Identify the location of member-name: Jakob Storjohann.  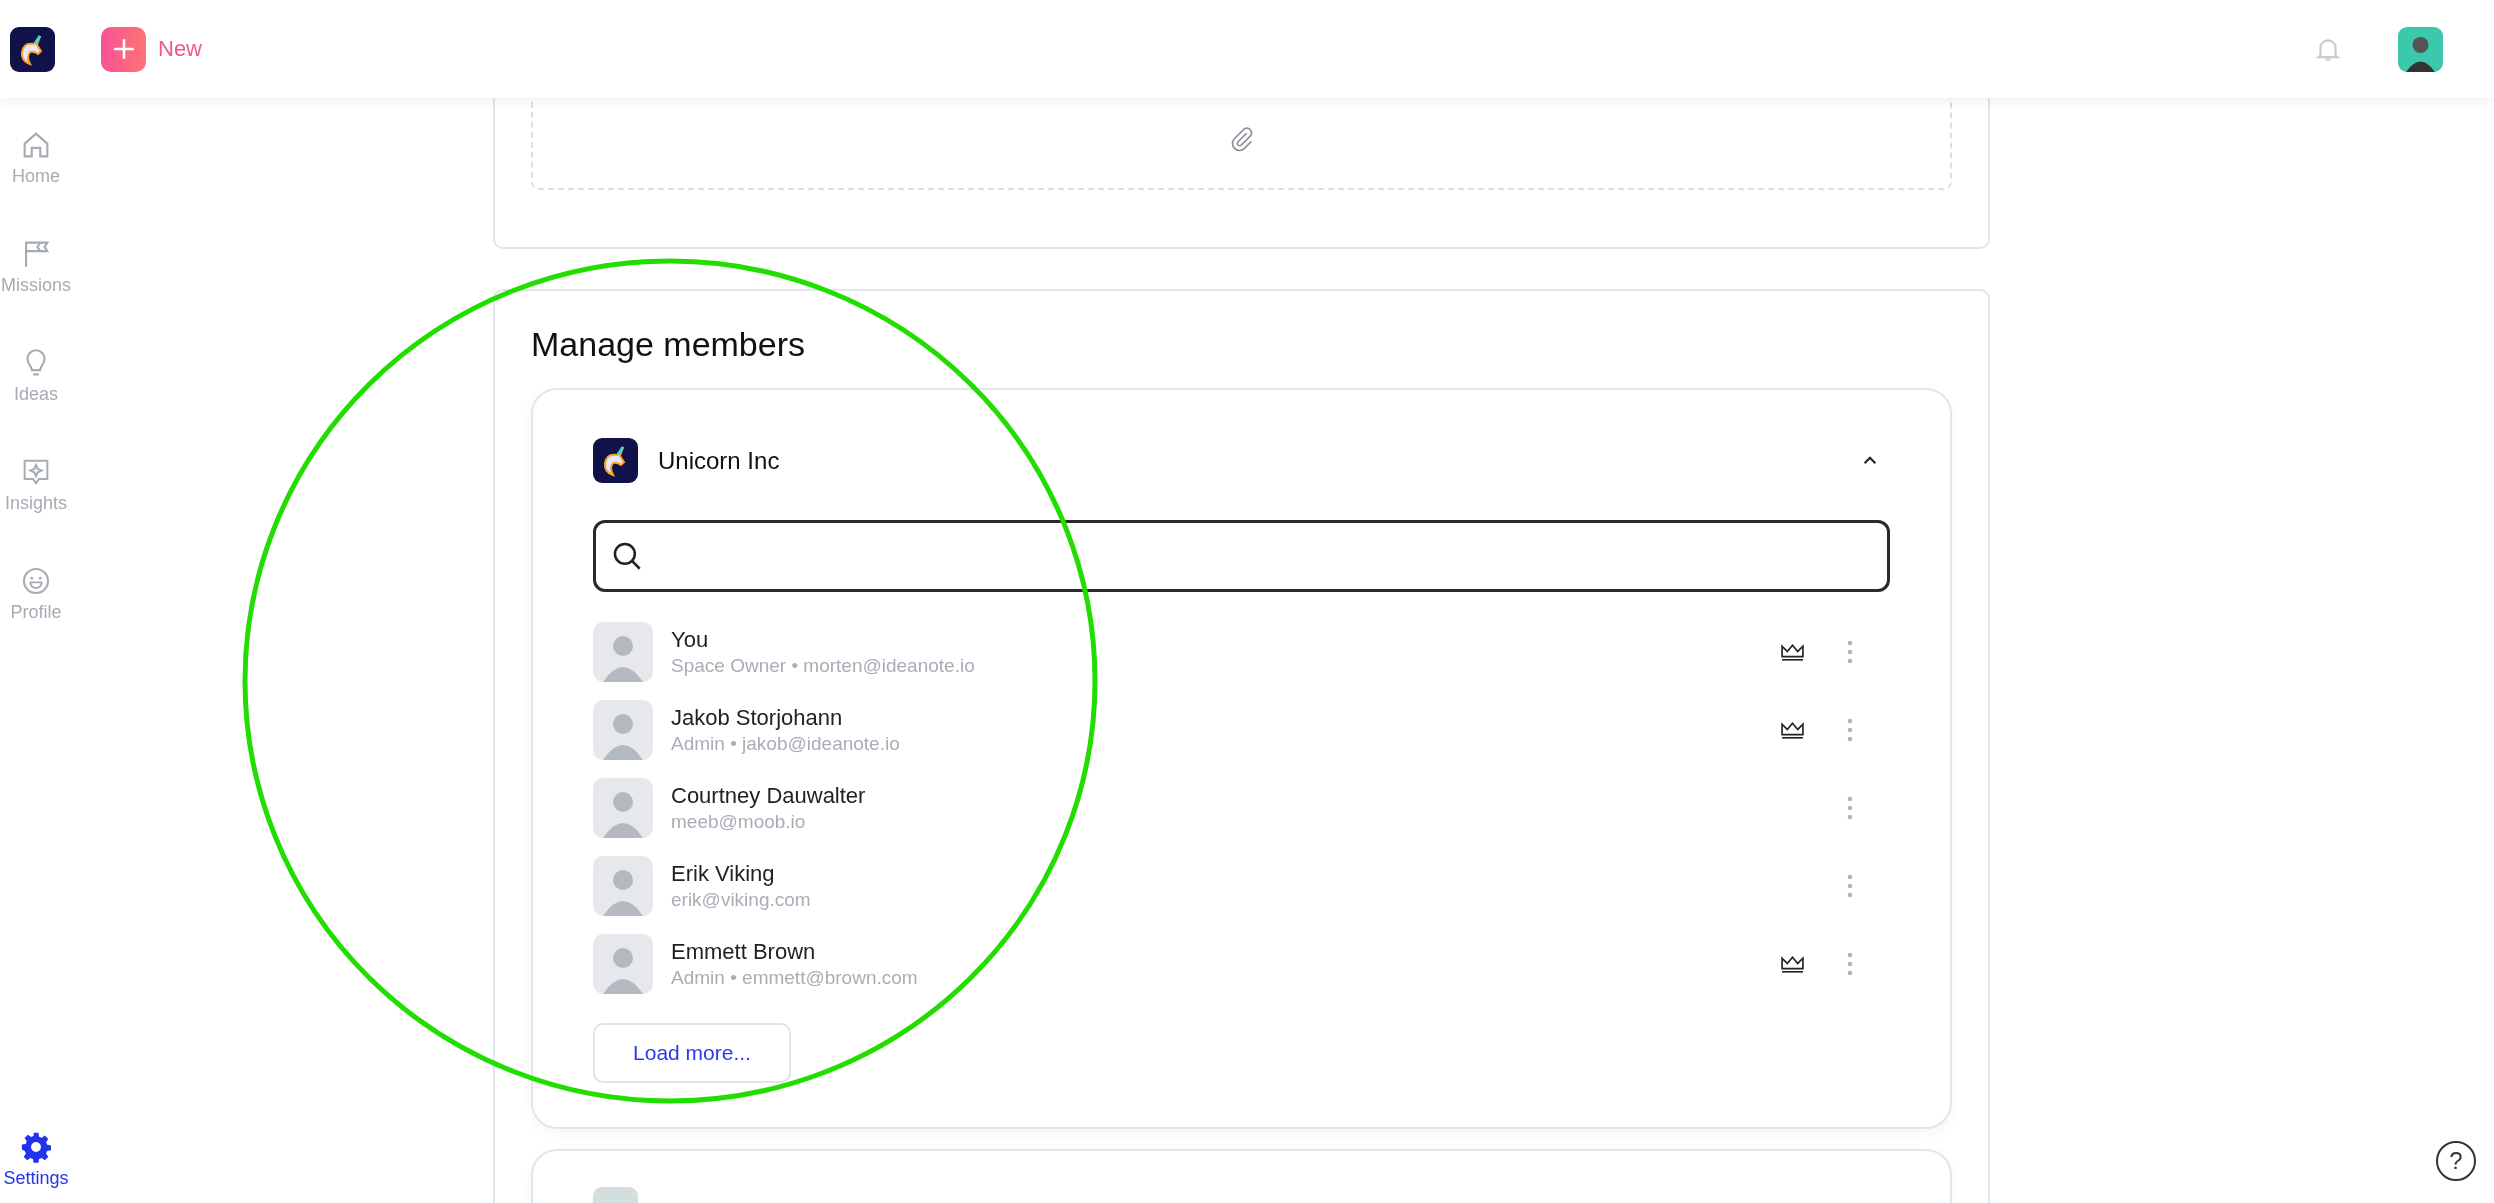
(757, 718).